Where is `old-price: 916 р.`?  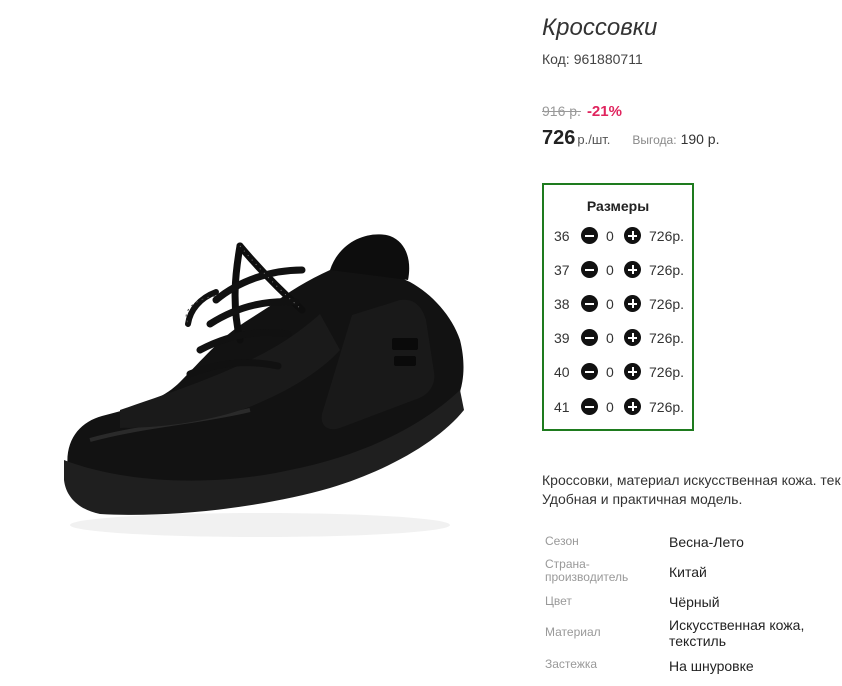 old-price: 916 р. is located at coordinates (561, 111).